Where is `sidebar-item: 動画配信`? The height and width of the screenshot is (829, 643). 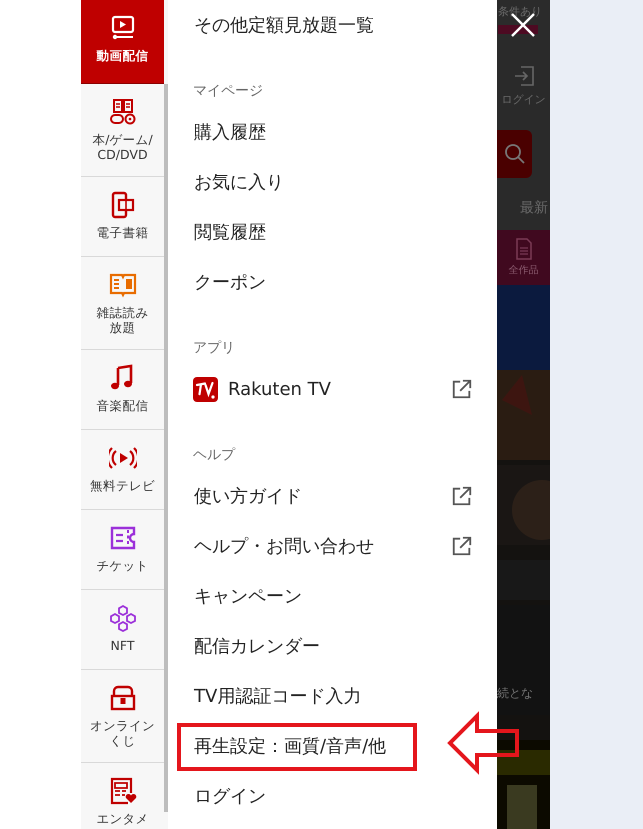 sidebar-item: 動画配信 is located at coordinates (122, 42).